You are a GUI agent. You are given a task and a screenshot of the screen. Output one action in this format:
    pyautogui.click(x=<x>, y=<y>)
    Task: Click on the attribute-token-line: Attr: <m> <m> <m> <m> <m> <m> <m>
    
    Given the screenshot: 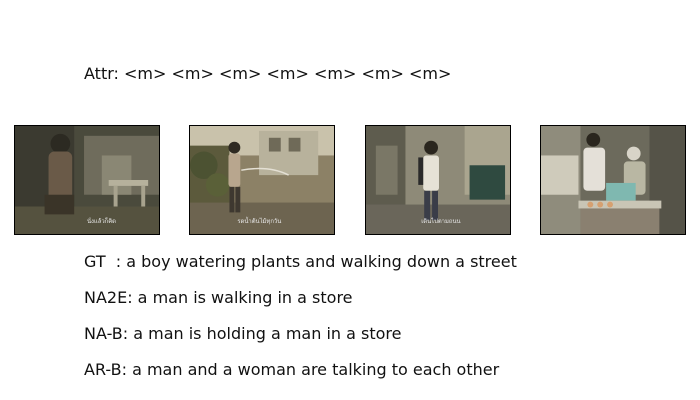 What is the action you would take?
    pyautogui.click(x=267, y=74)
    